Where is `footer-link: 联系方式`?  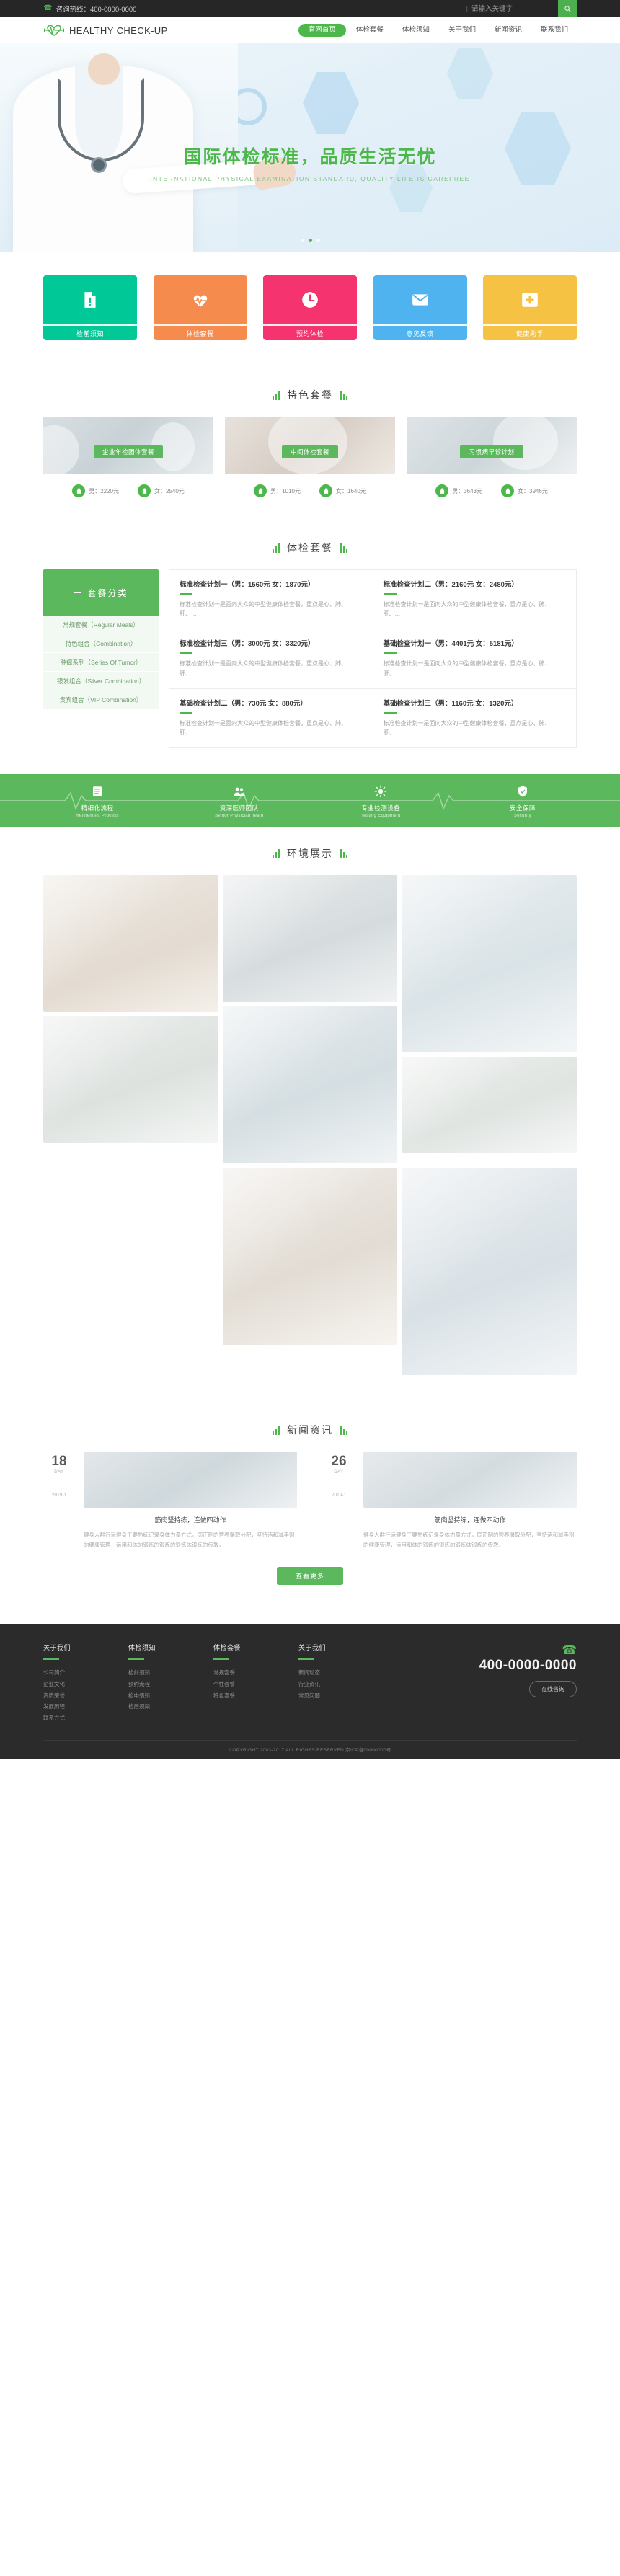 footer-link: 联系方式 is located at coordinates (85, 1718).